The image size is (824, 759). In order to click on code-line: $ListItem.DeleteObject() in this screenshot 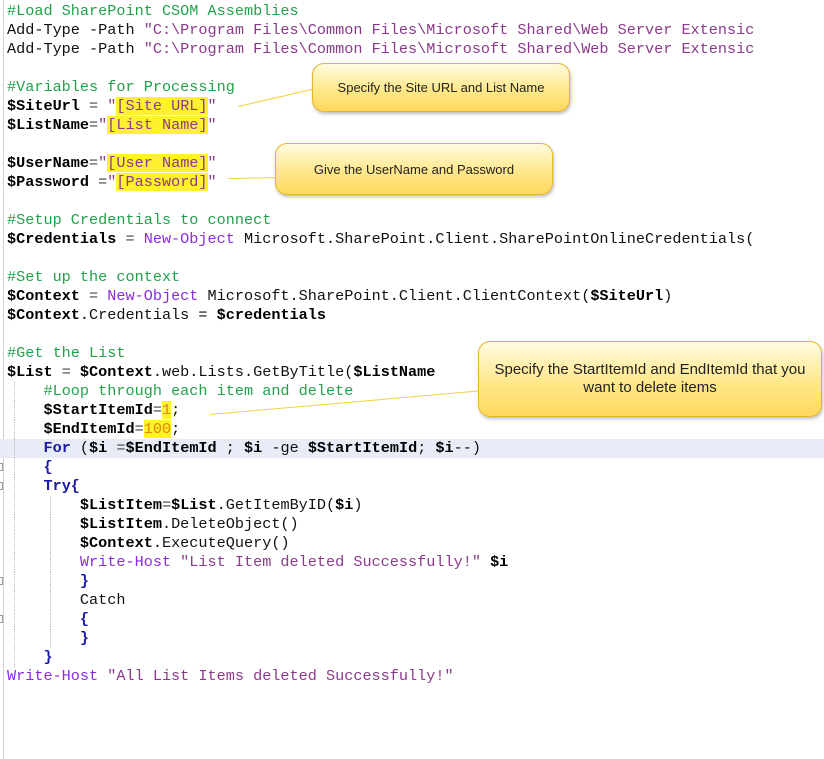, I will do `click(412, 524)`.